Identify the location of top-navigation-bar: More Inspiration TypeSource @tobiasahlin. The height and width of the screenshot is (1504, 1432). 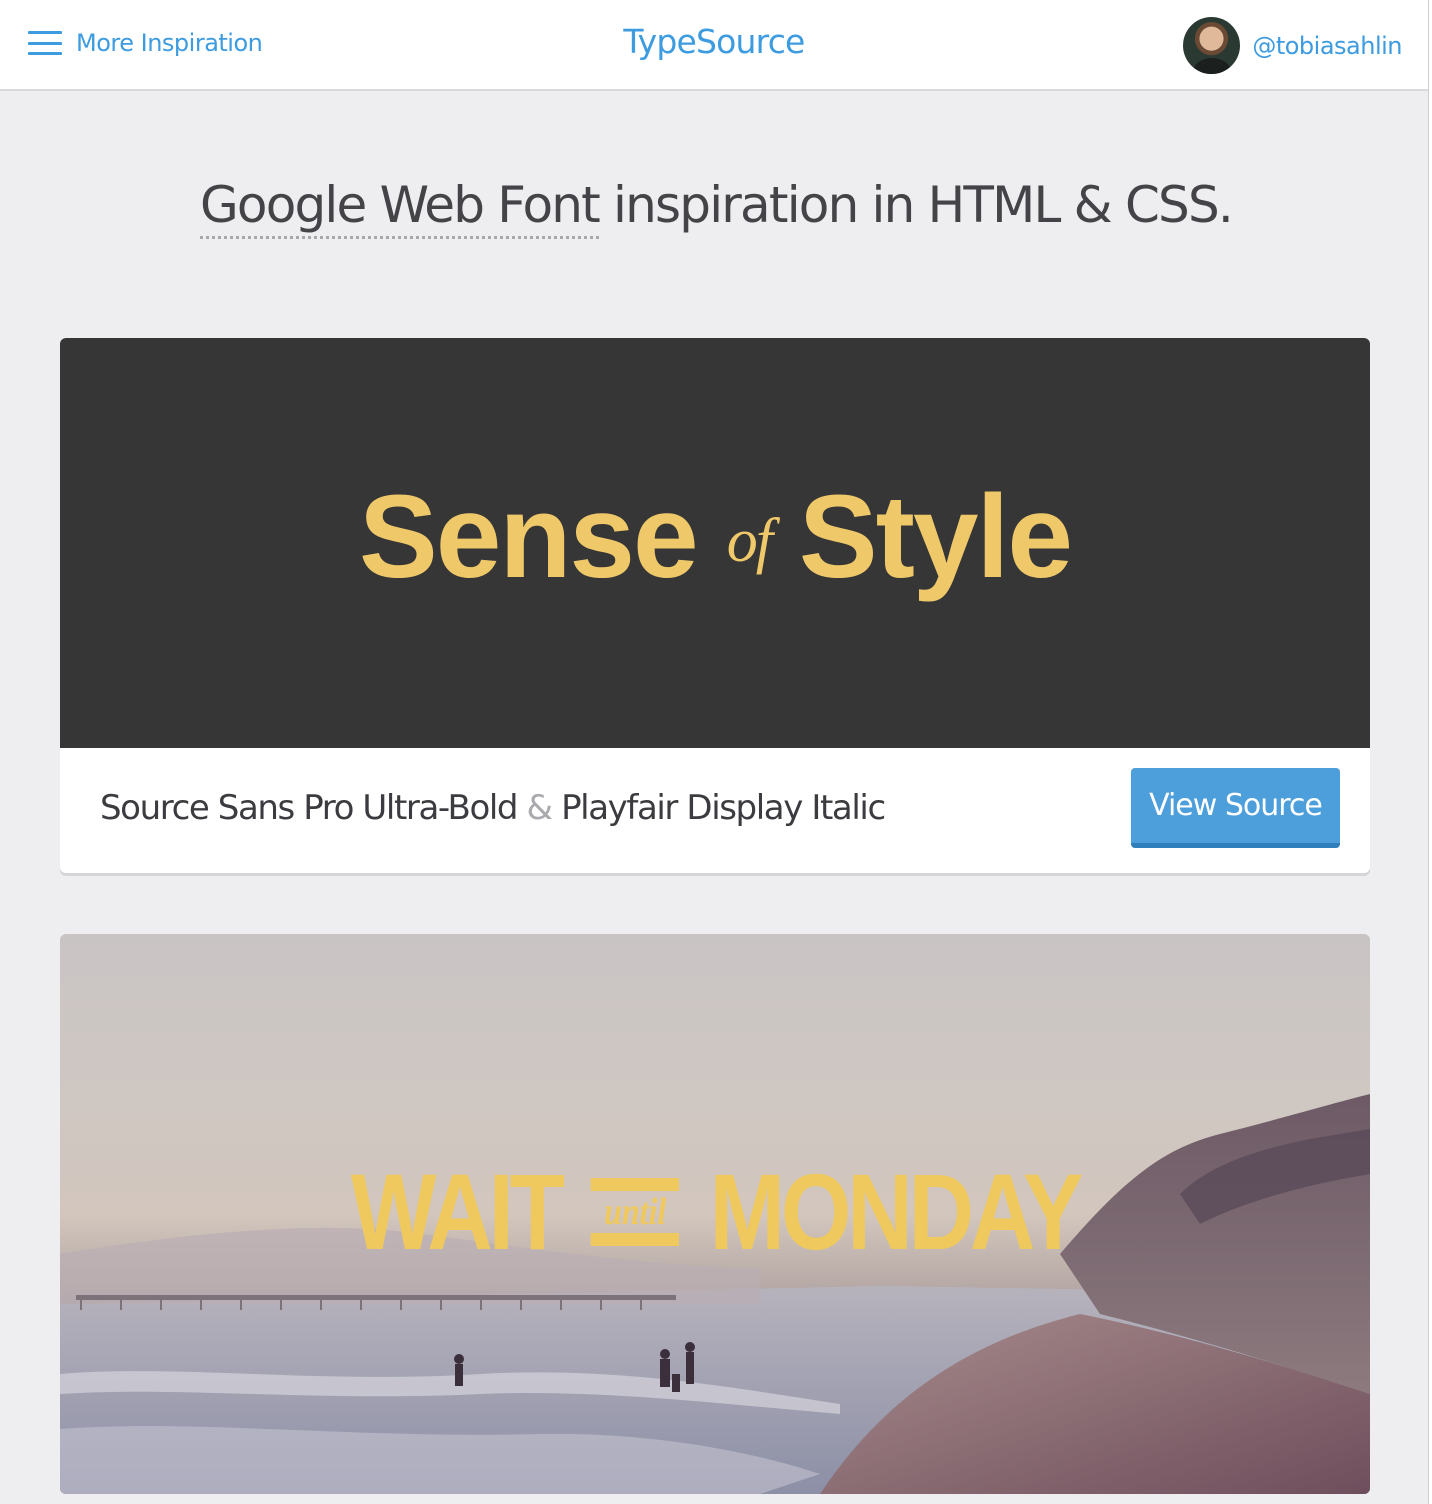
(714, 45).